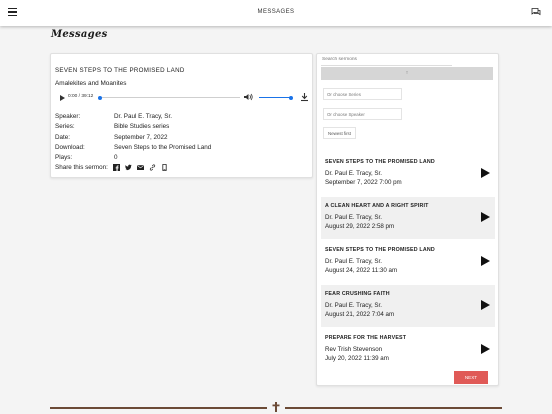 The height and width of the screenshot is (414, 552). What do you see at coordinates (81, 96) in the screenshot?
I see `audio-time: 0:00 / 39:12` at bounding box center [81, 96].